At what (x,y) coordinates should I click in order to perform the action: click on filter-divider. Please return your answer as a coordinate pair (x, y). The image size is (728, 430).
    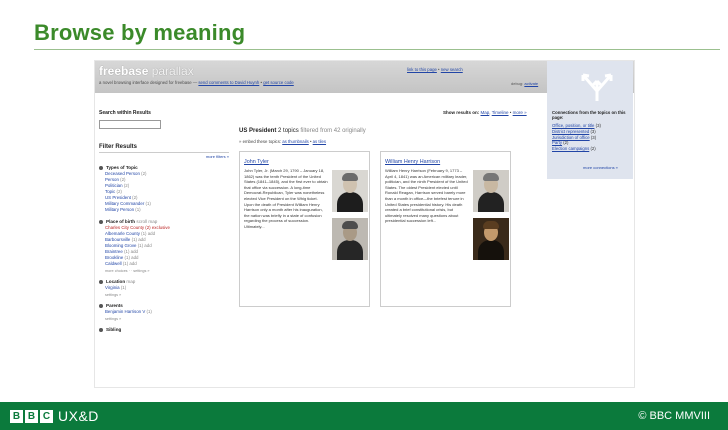
    Looking at the image, I should click on (164, 152).